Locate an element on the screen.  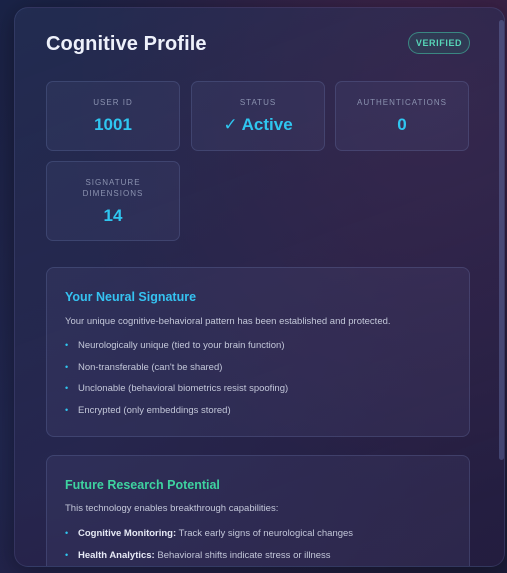
stat-value: 14 is located at coordinates (113, 215).